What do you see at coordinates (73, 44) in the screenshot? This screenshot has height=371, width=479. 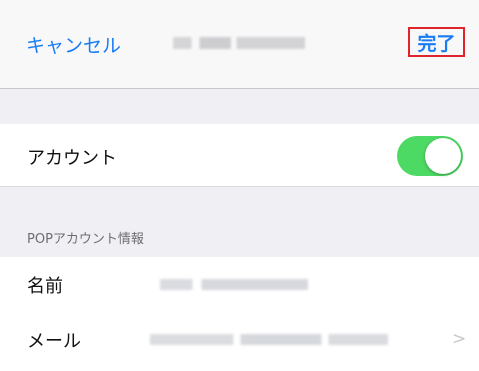 I see `cancel-button: キャンセル` at bounding box center [73, 44].